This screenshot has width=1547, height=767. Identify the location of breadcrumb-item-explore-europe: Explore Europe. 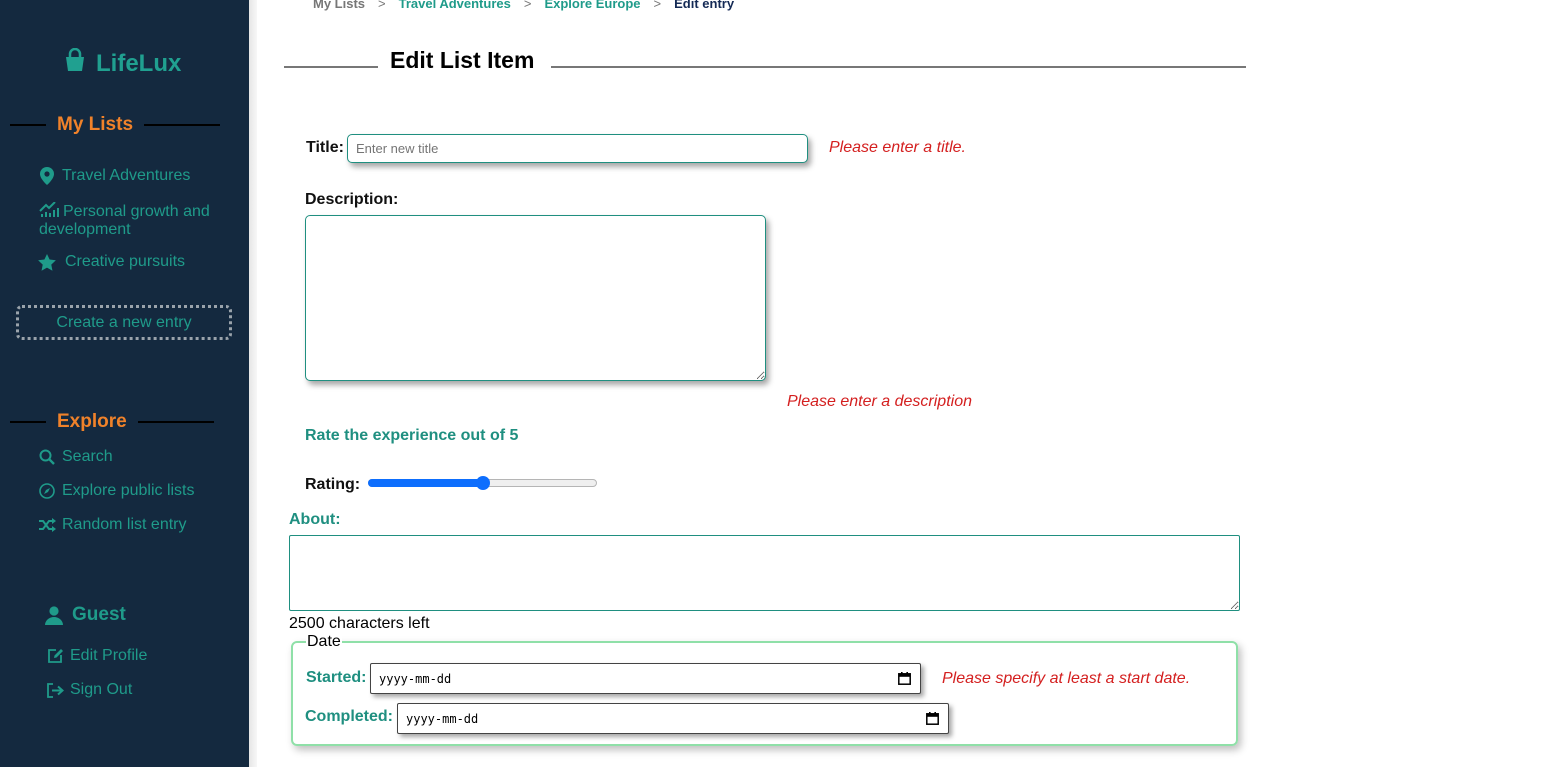
(592, 5).